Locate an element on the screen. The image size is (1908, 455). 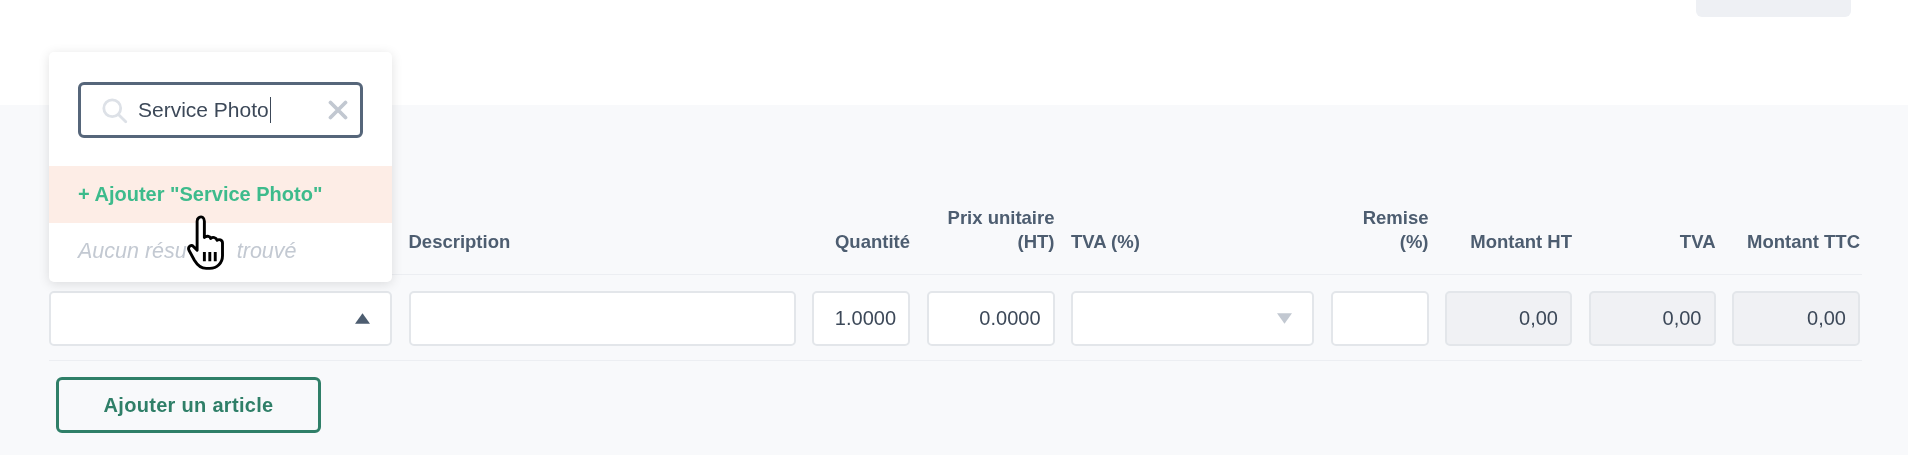
column-header: Prix unitaire (HT) is located at coordinates (1000, 230).